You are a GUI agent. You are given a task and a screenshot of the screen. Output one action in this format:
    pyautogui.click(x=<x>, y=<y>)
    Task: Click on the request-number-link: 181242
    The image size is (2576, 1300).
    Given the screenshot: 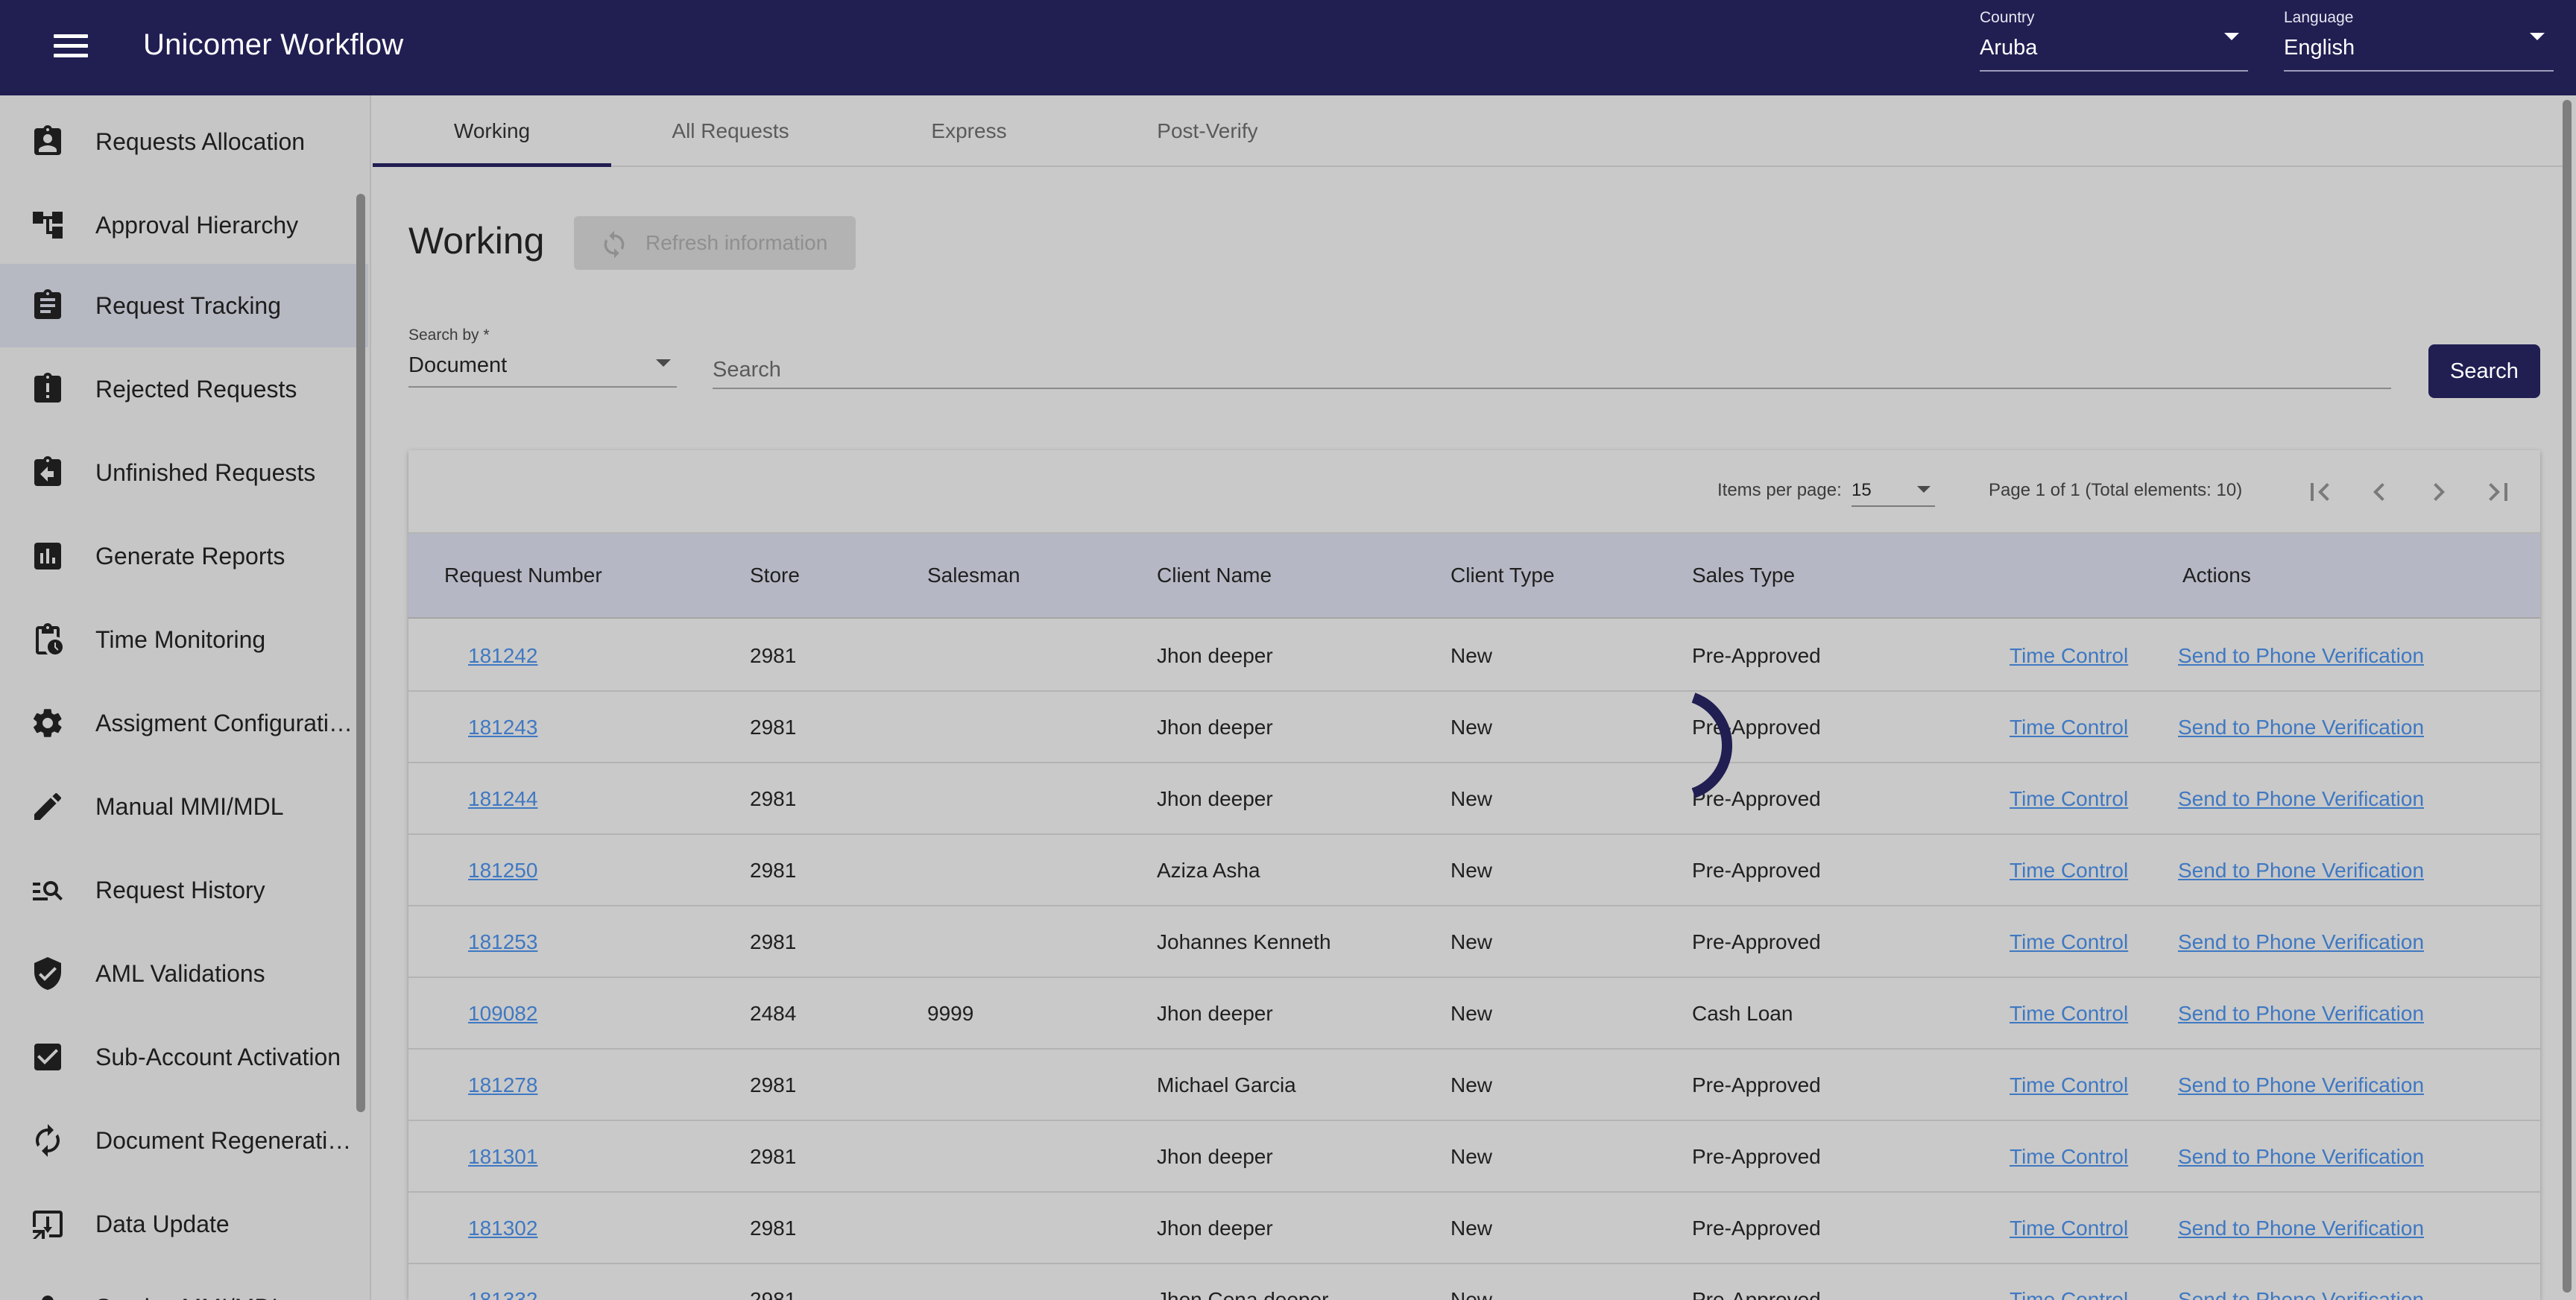 What is the action you would take?
    pyautogui.click(x=503, y=656)
    